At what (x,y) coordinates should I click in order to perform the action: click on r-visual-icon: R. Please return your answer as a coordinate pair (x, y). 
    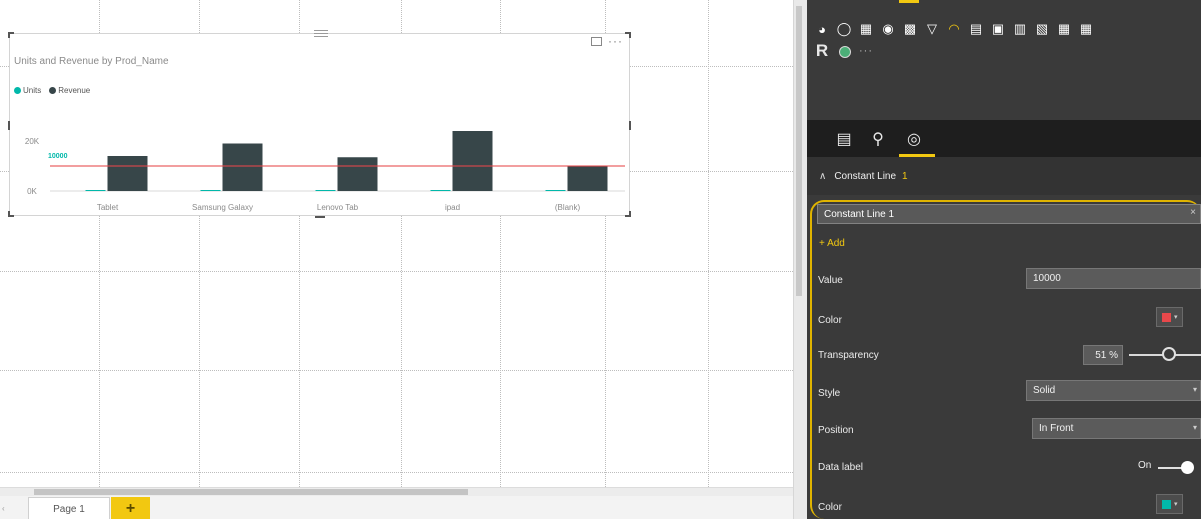
    Looking at the image, I should click on (822, 50).